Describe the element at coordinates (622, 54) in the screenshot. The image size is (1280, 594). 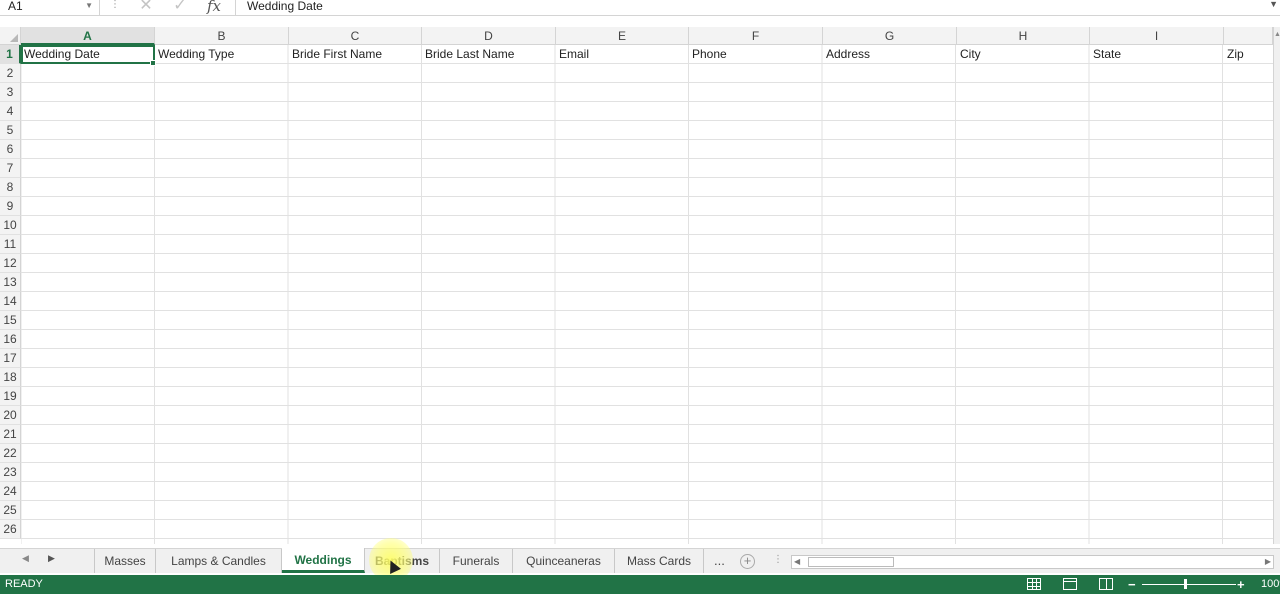
I see `cell-e1: Email` at that location.